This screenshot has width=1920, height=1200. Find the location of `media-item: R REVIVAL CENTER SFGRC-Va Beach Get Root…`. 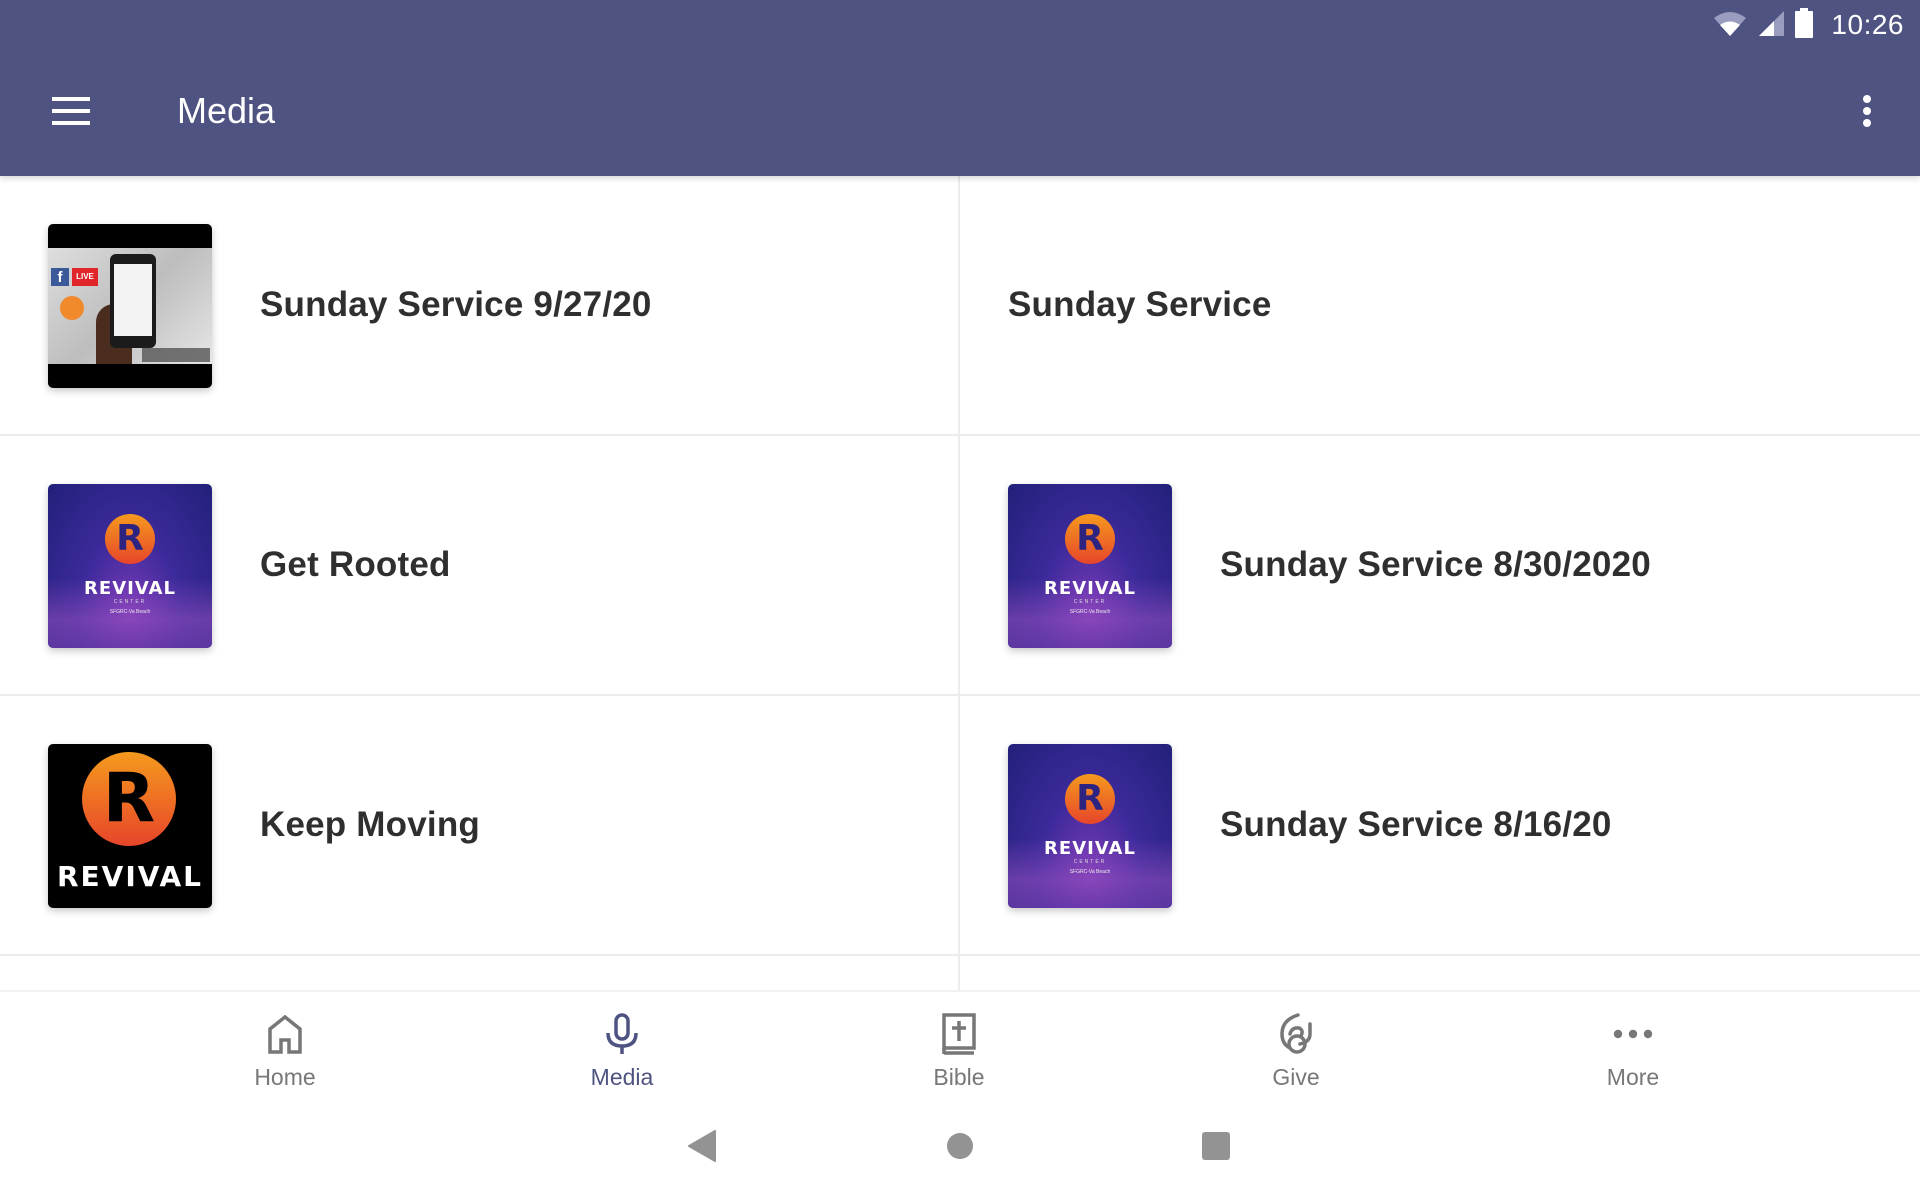

media-item: R REVIVAL CENTER SFGRC-Va Beach Get Root… is located at coordinates (480, 566).